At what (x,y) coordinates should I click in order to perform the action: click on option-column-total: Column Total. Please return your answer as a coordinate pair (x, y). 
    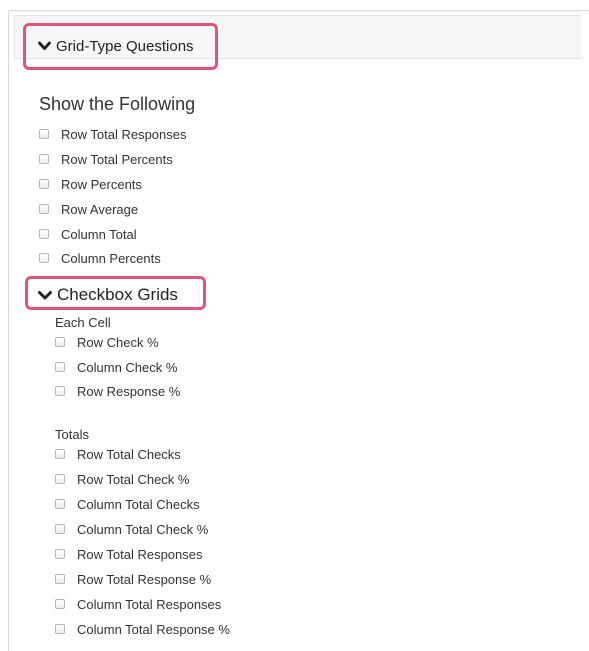
    Looking at the image, I should click on (88, 234).